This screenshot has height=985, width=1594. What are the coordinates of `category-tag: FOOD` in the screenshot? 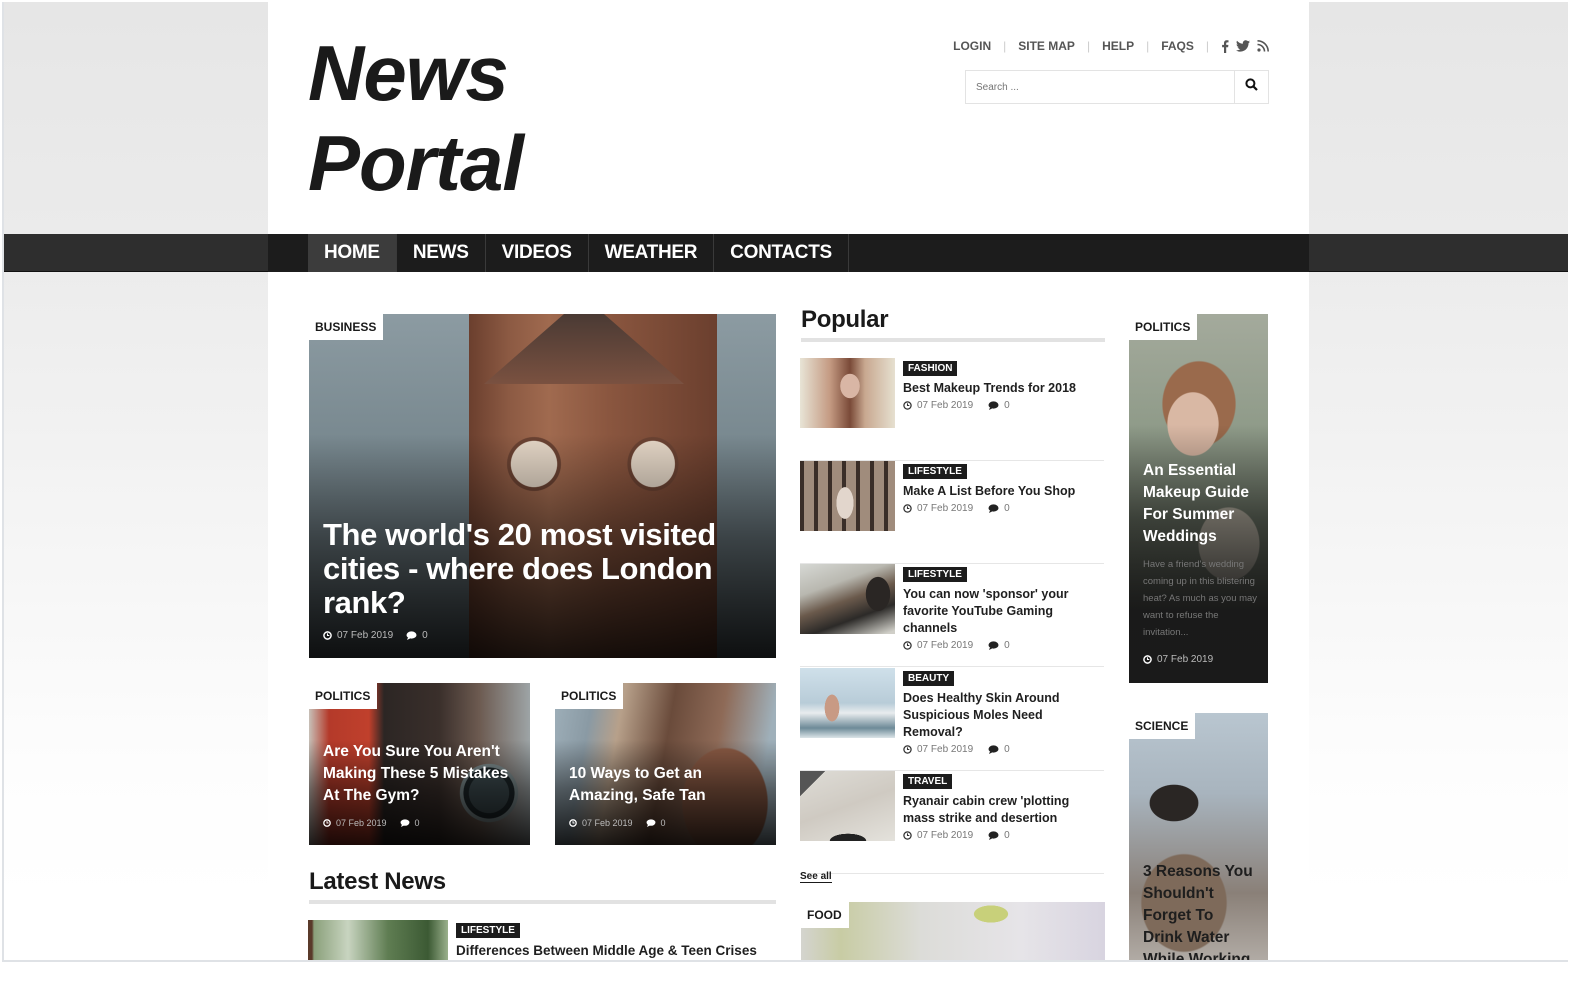 It's located at (825, 915).